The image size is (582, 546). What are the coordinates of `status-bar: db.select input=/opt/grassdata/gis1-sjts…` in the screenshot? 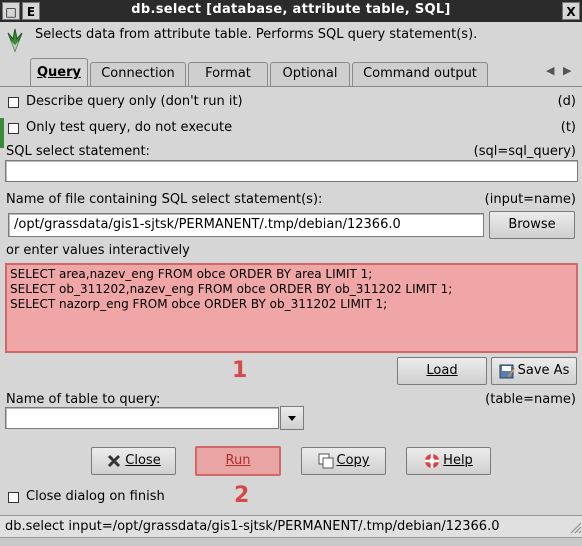 It's located at (291, 526).